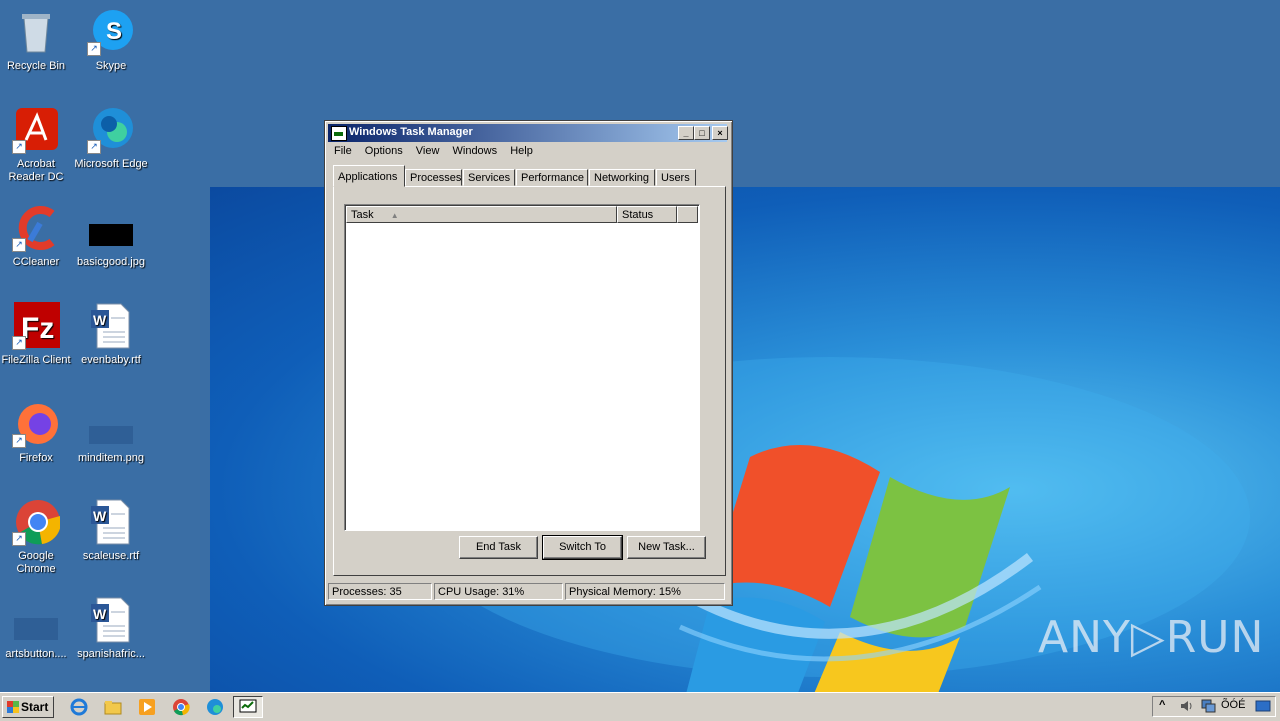 The image size is (1280, 721). Describe the element at coordinates (702, 133) in the screenshot. I see `maximize-button: □` at that location.